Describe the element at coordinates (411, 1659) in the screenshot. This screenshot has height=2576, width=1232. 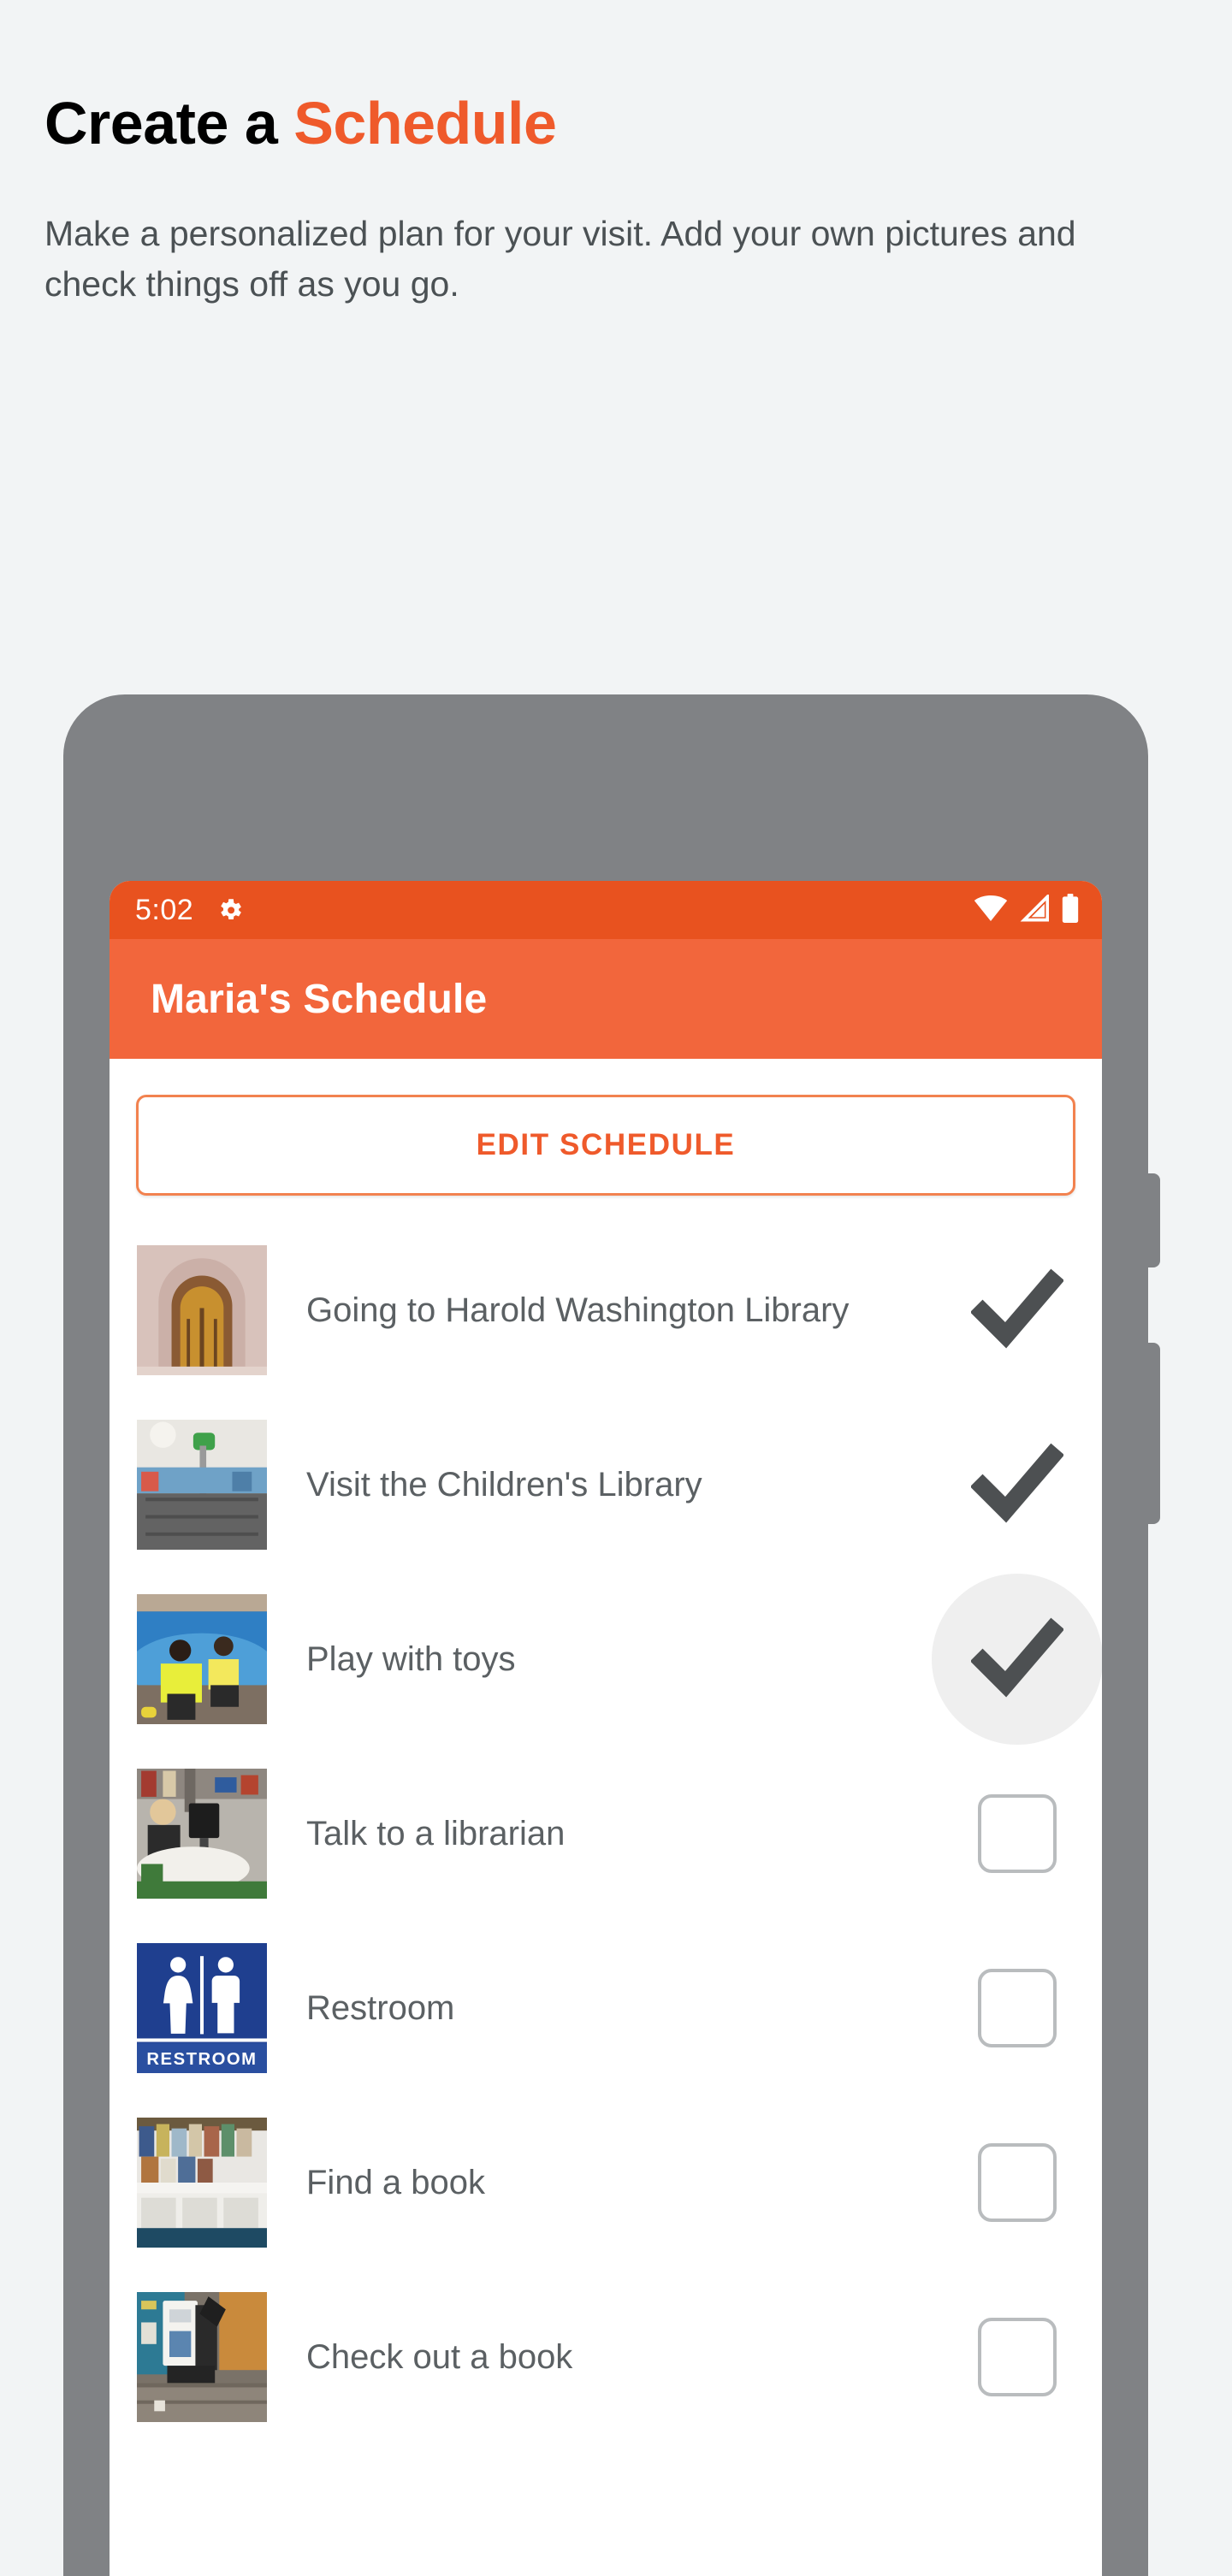
I see `task-label: Play with toys` at that location.